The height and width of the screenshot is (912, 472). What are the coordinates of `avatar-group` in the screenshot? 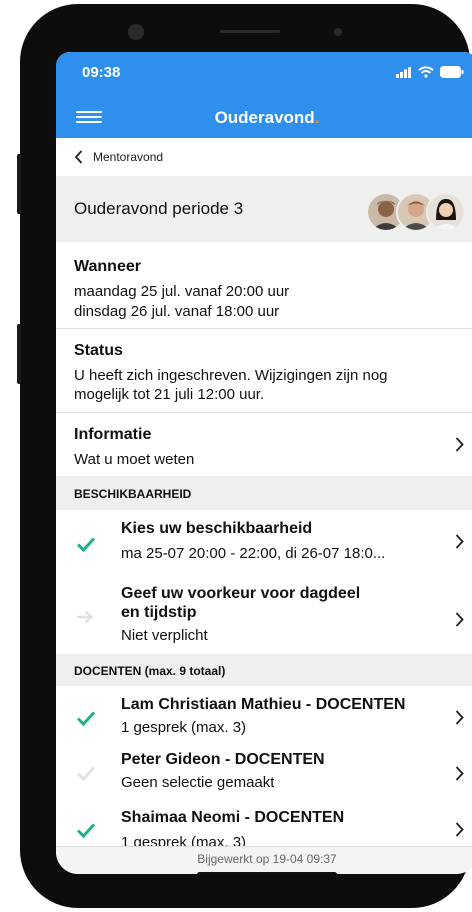 It's located at (416, 212).